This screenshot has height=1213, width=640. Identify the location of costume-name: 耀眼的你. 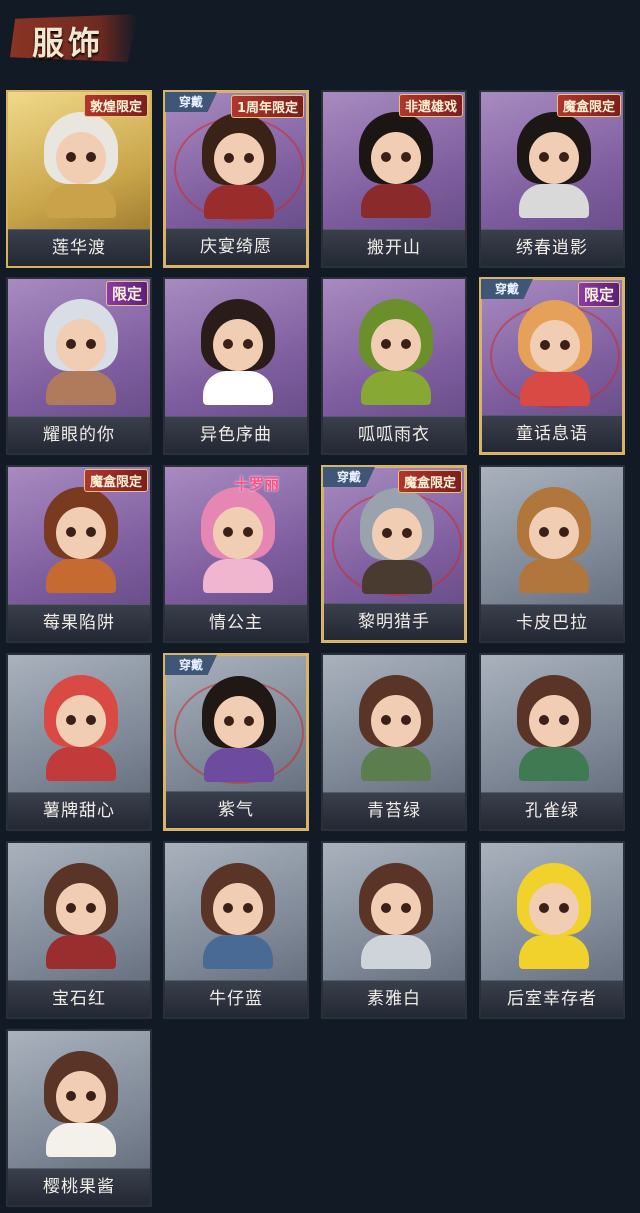
(79, 435).